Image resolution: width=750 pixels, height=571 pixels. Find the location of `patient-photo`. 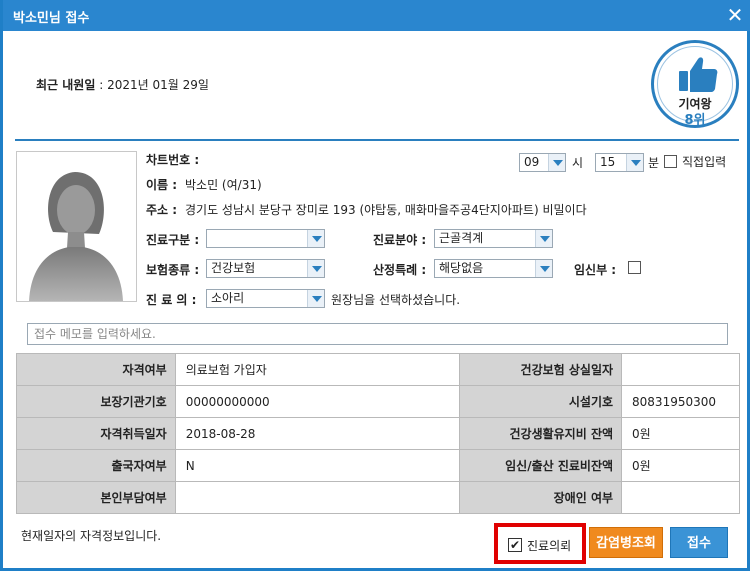

patient-photo is located at coordinates (76, 226).